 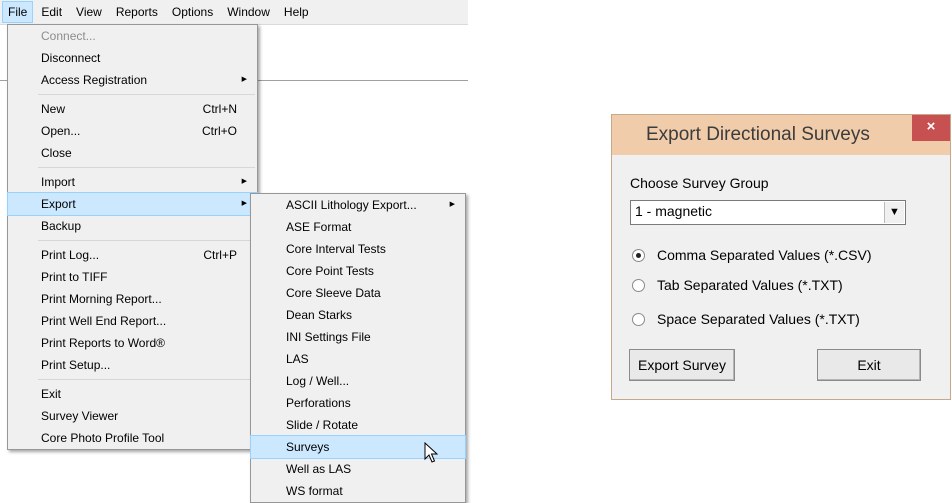 What do you see at coordinates (219, 109) in the screenshot?
I see `shortcut-label: Ctrl+N` at bounding box center [219, 109].